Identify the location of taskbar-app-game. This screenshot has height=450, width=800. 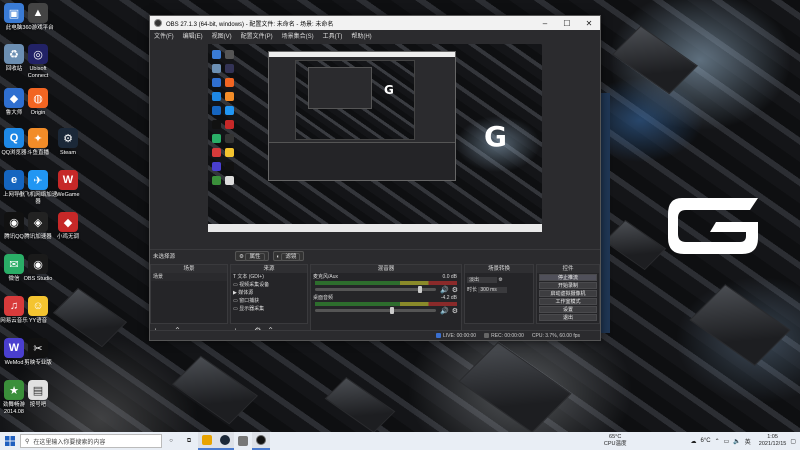
(207, 441).